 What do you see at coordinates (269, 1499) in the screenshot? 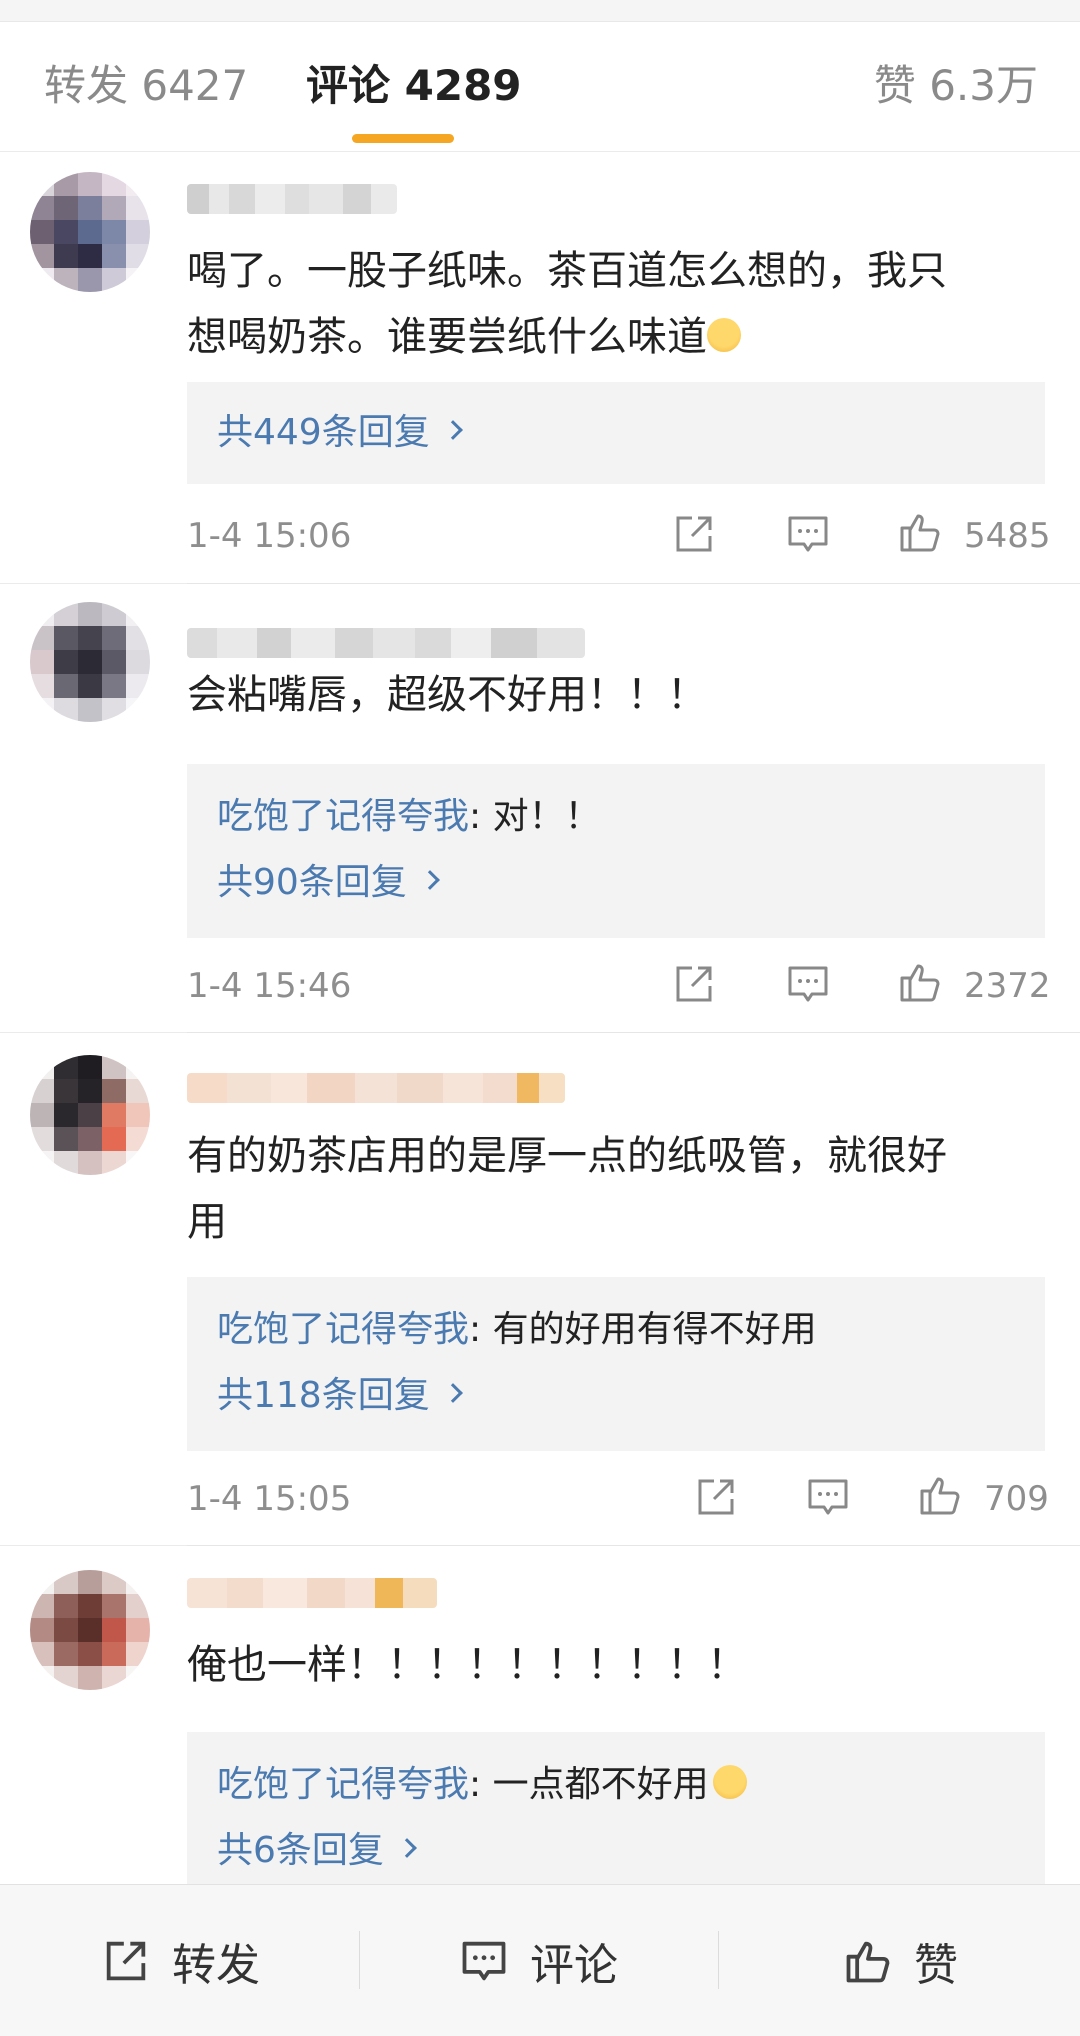
I see `comment-timestamp: 1-4 15:05` at bounding box center [269, 1499].